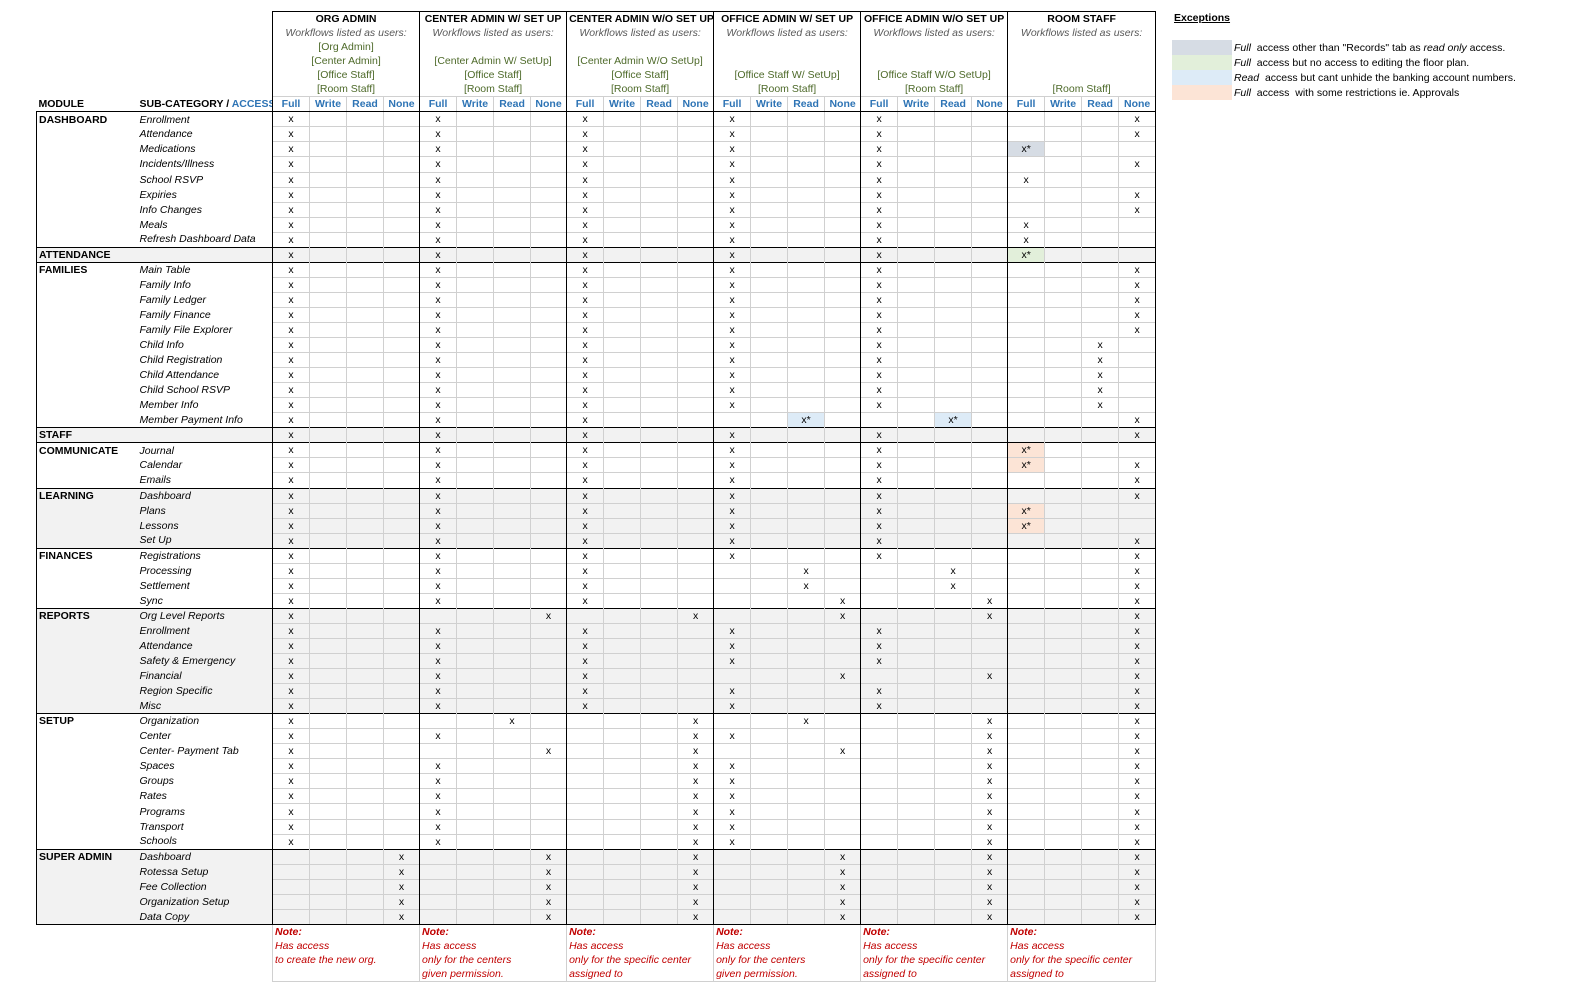 This screenshot has height=1008, width=1577. I want to click on table-row: Organization Setup x x x x x x, so click(596, 901).